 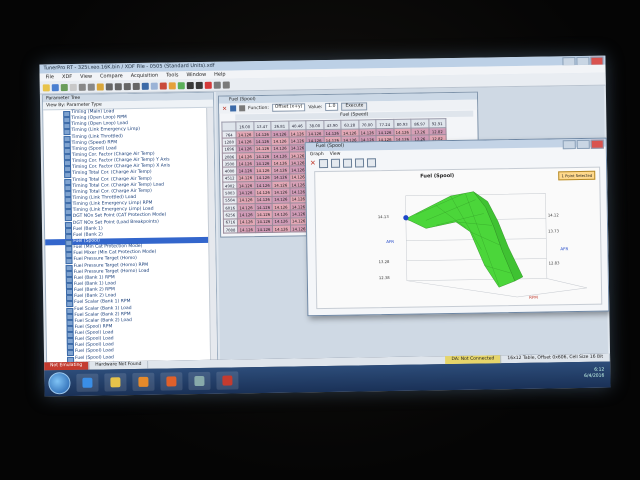 What do you see at coordinates (384, 124) in the screenshot?
I see `column-header: 77.24` at bounding box center [384, 124].